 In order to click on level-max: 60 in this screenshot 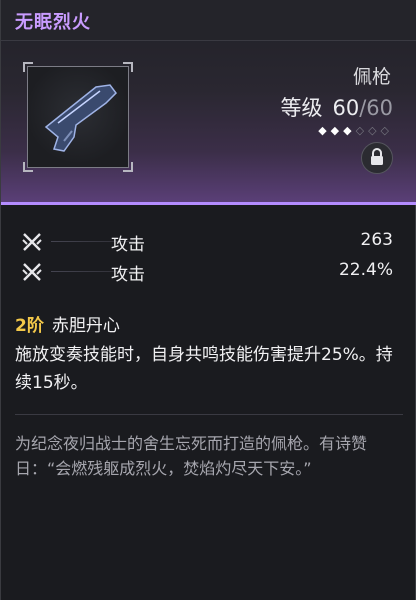, I will do `click(379, 108)`.